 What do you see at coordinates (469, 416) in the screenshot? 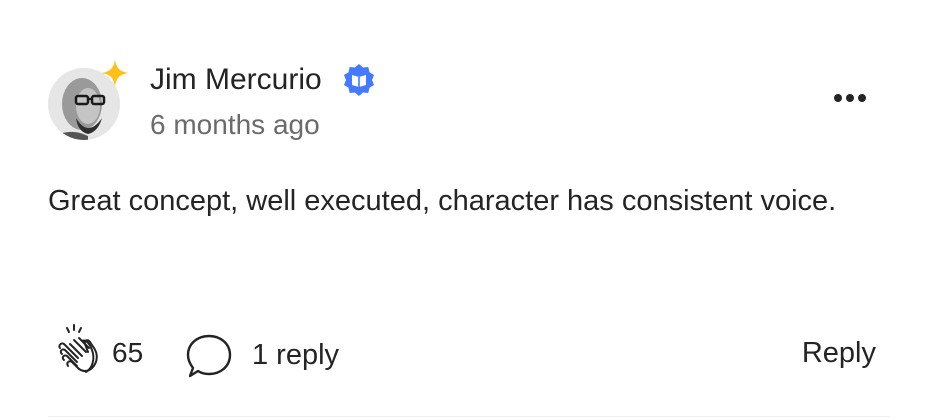
I see `divider` at bounding box center [469, 416].